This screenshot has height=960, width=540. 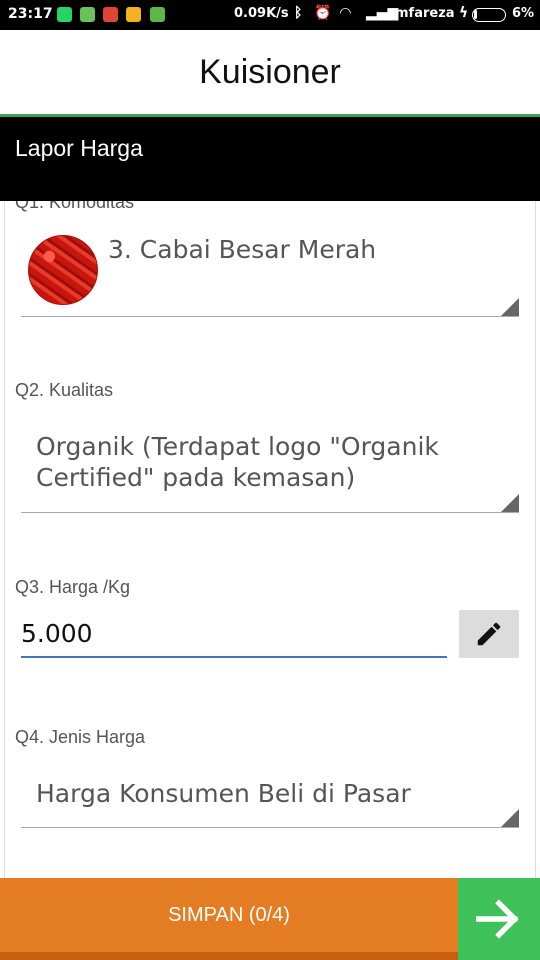 I want to click on carrier-name: mfareza, so click(x=425, y=13).